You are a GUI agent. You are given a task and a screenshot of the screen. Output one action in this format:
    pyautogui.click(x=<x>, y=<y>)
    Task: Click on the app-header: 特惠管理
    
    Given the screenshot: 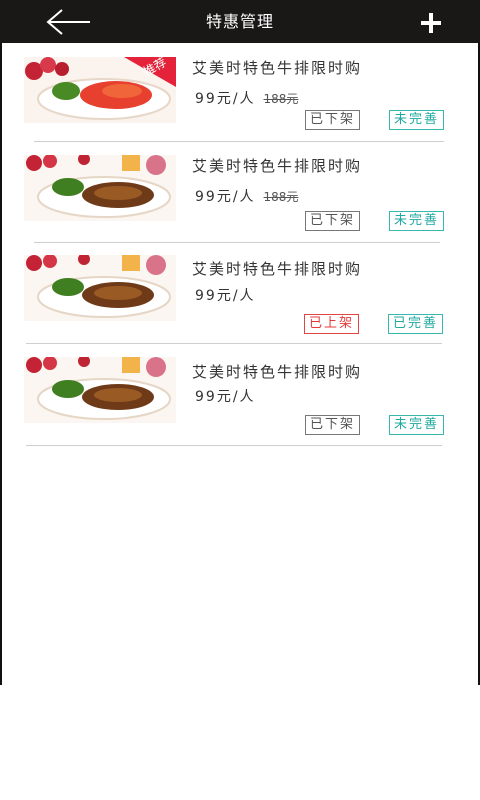 What is the action you would take?
    pyautogui.click(x=240, y=21)
    